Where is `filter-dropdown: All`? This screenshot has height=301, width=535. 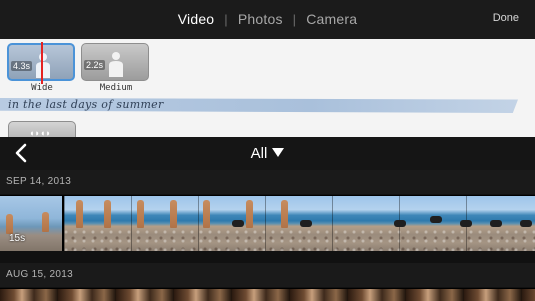
filter-dropdown: All is located at coordinates (267, 153).